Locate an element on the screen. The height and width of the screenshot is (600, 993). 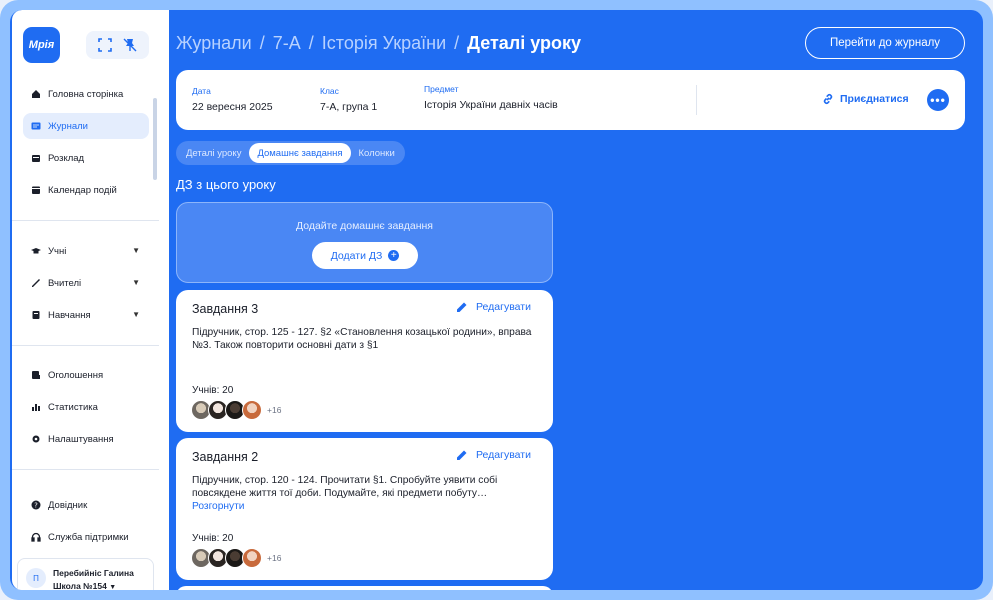
user-profile: П Перебийніс Галина Школа №154 ▼ is located at coordinates (85, 574).